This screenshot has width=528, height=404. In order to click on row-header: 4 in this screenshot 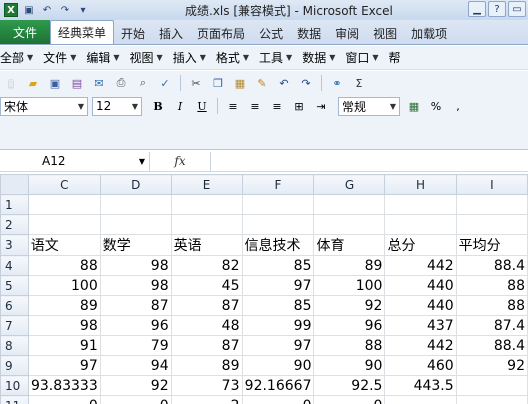, I will do `click(14, 265)`.